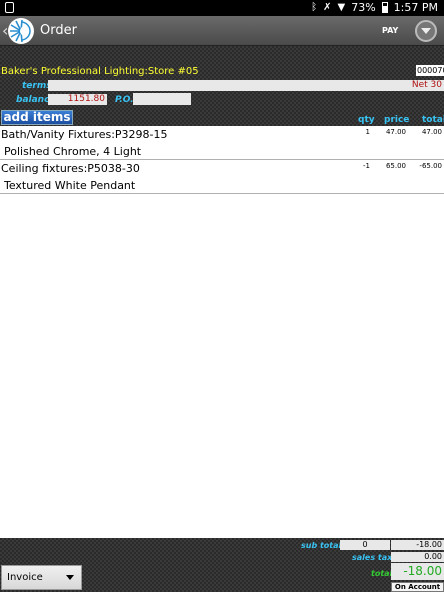 The height and width of the screenshot is (592, 444). Describe the element at coordinates (222, 31) in the screenshot. I see `action-bar: ‹ Order PAY` at that location.